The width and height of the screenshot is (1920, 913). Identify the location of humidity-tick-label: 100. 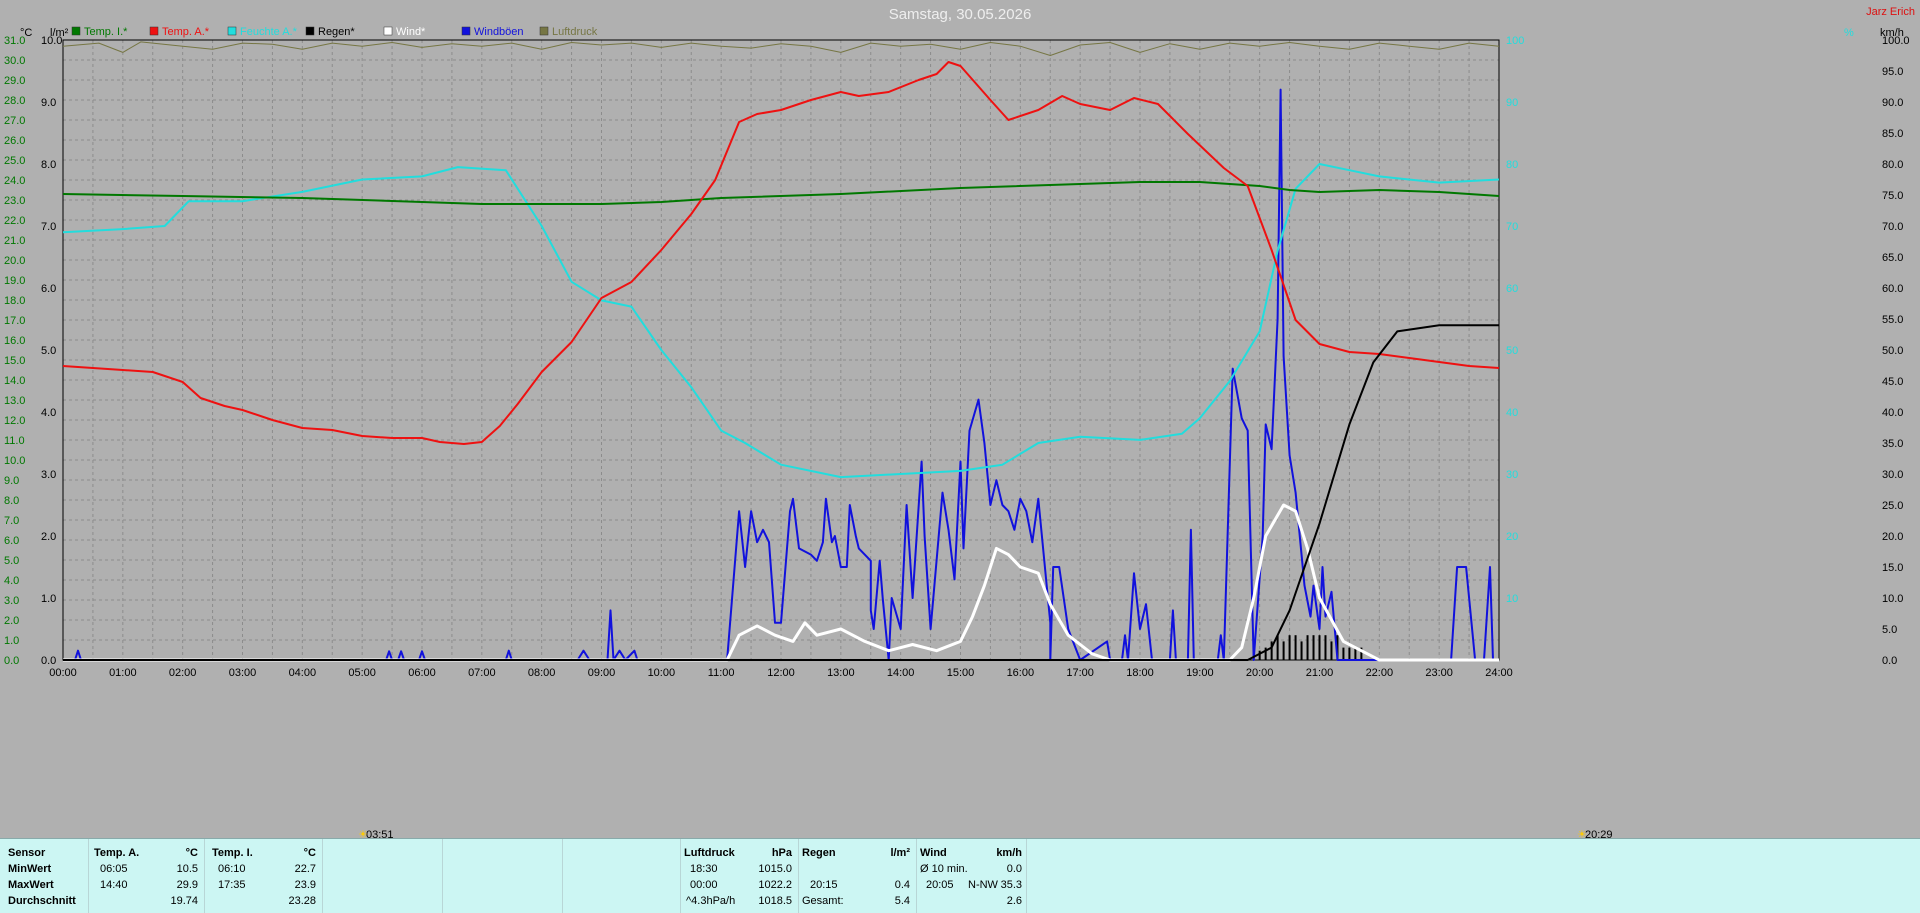
(1515, 41).